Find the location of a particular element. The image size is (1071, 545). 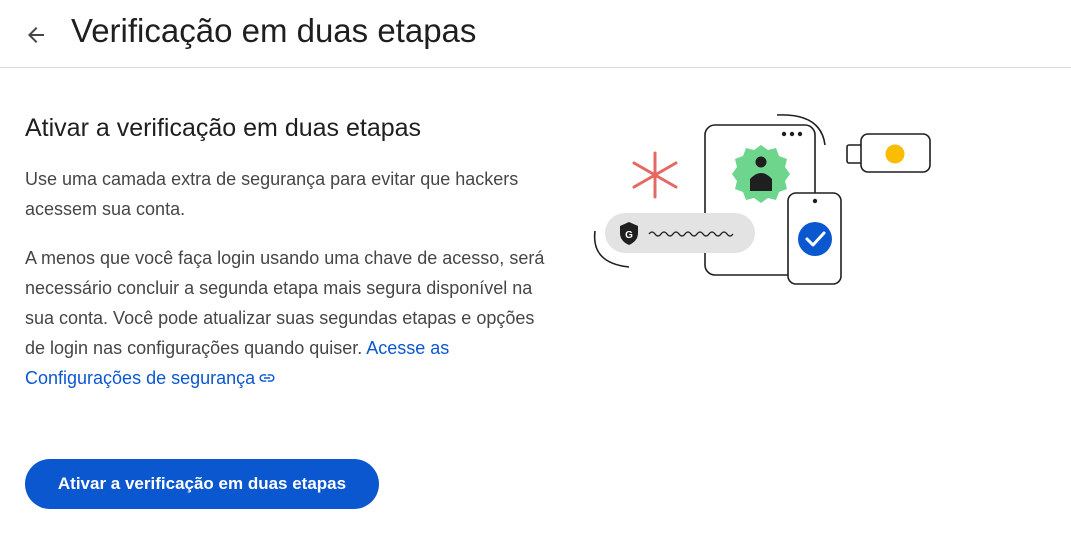

check-circle-icon is located at coordinates (815, 239).